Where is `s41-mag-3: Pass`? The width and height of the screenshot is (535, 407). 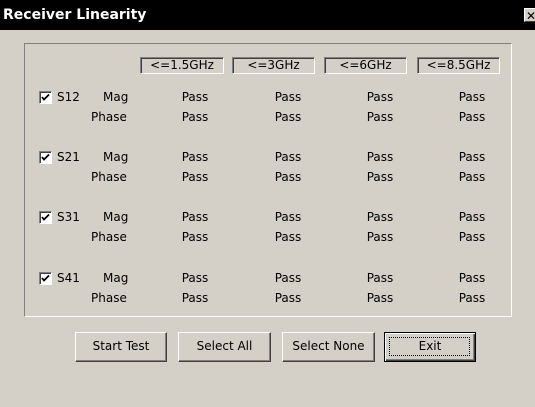
s41-mag-3: Pass is located at coordinates (380, 278).